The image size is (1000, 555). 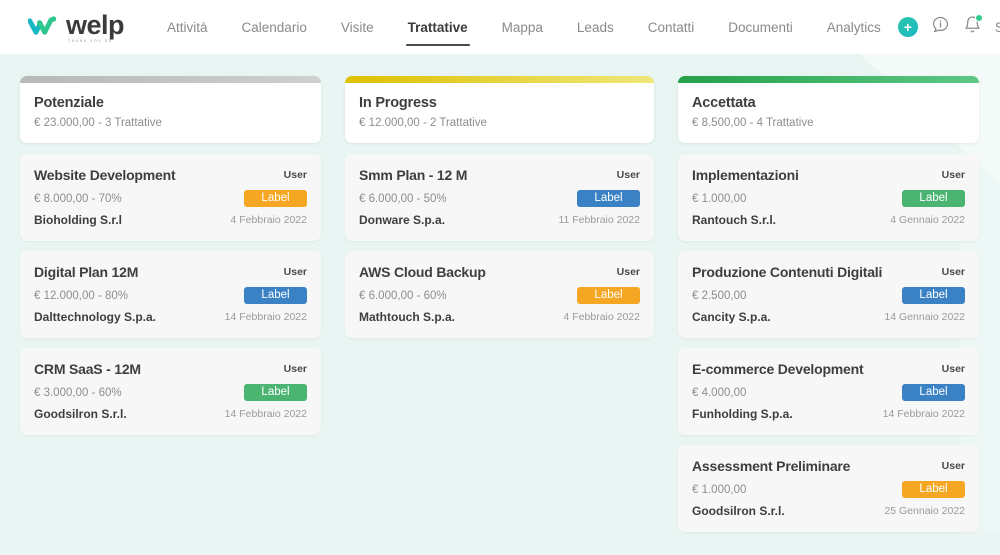 I want to click on deal-title: Produzione Contenuti Digitali, so click(x=787, y=272).